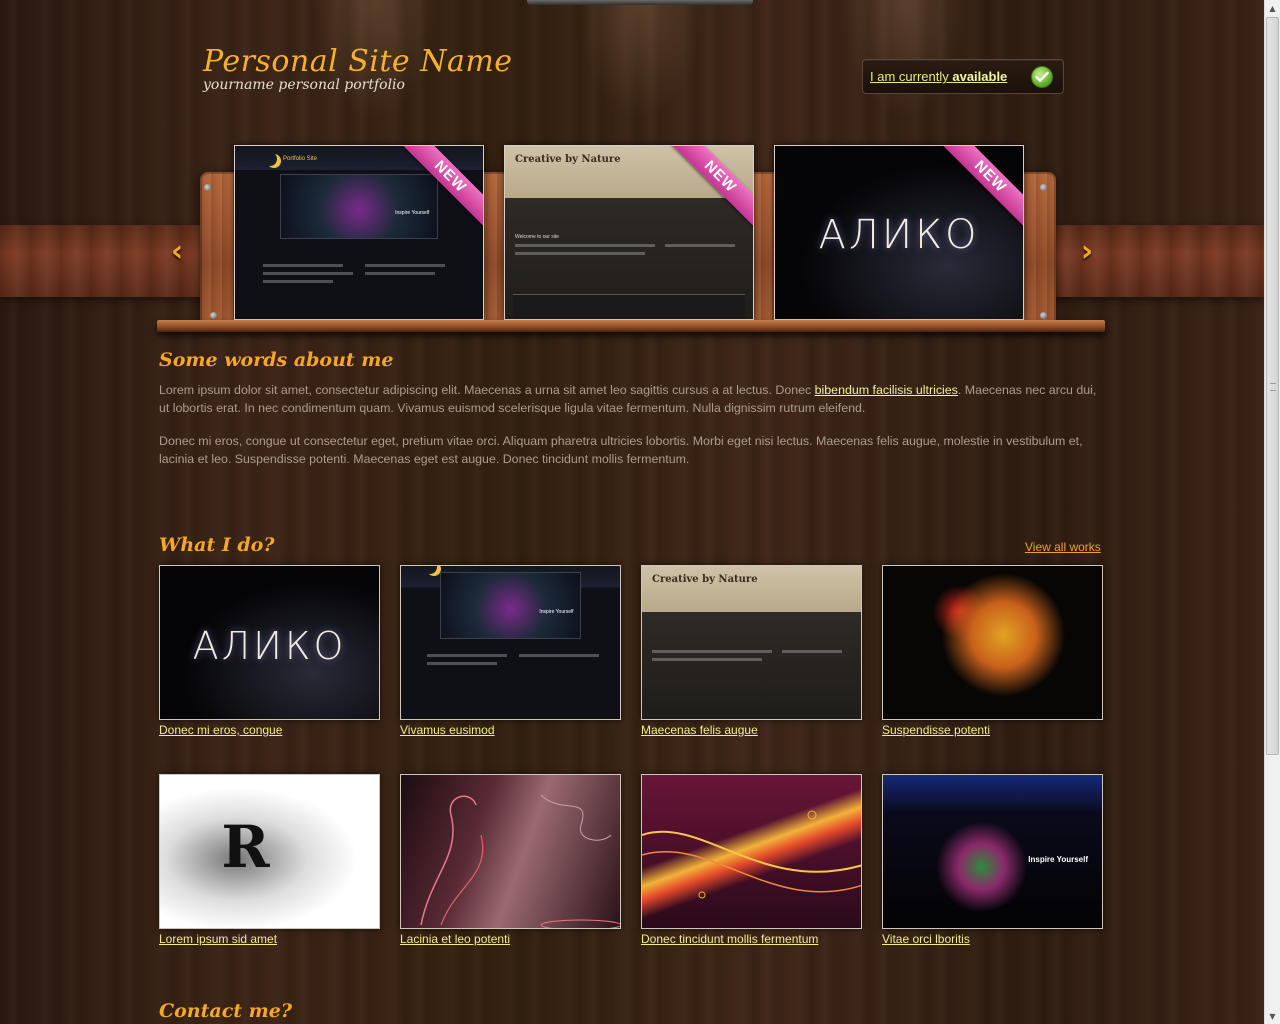 The height and width of the screenshot is (1024, 1280). I want to click on showcase-item-title: АЛИКО, so click(899, 234).